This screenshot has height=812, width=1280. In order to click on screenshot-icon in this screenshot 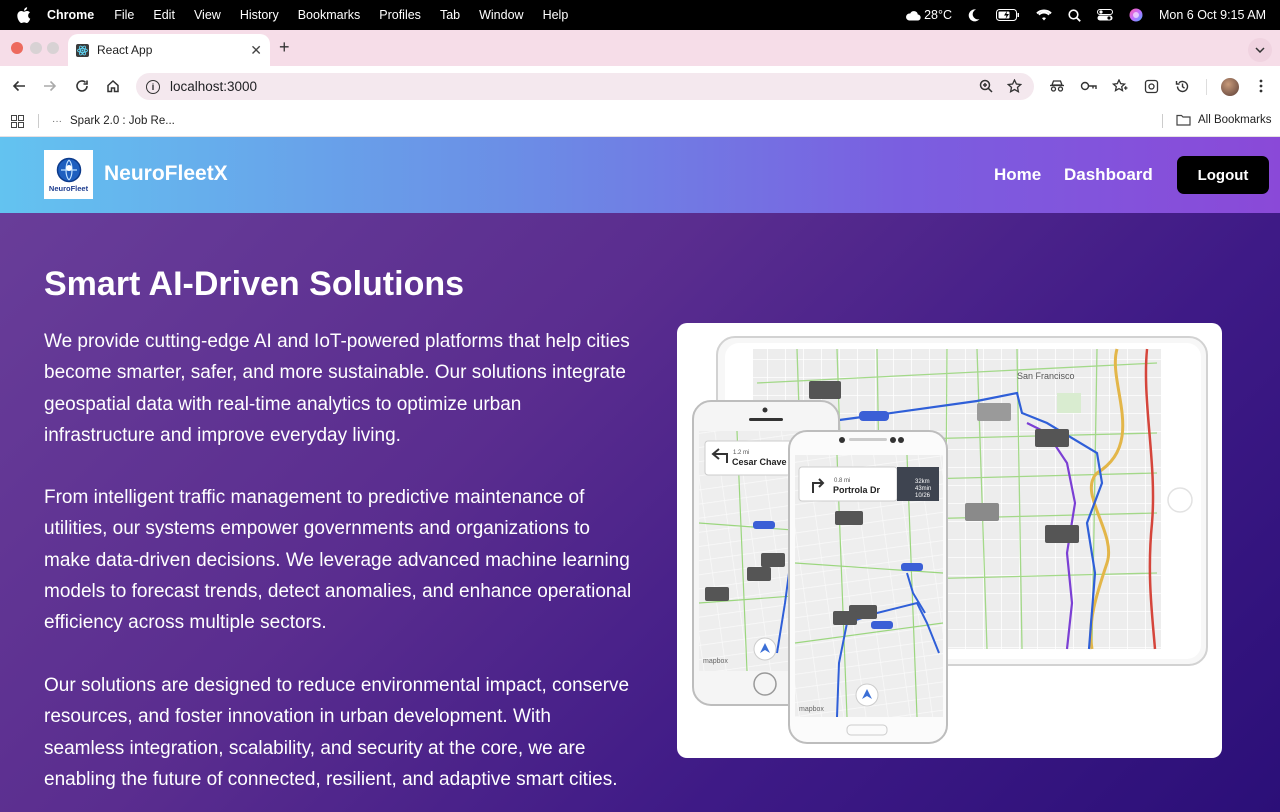, I will do `click(1151, 86)`.